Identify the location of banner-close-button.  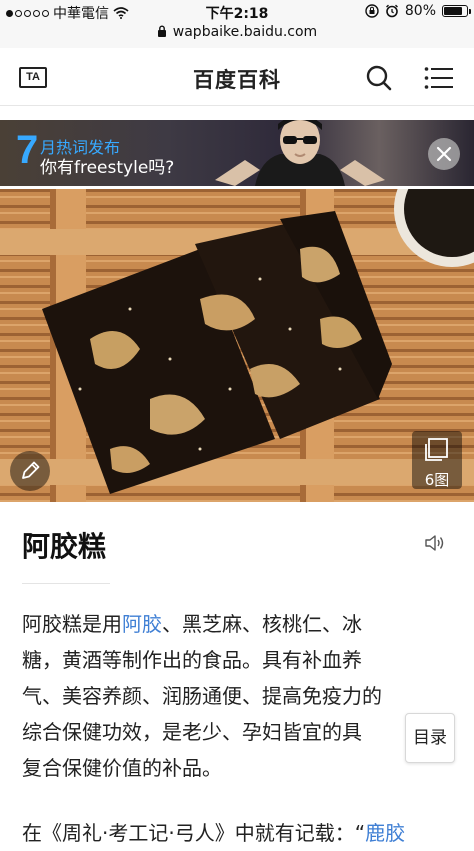
(444, 154).